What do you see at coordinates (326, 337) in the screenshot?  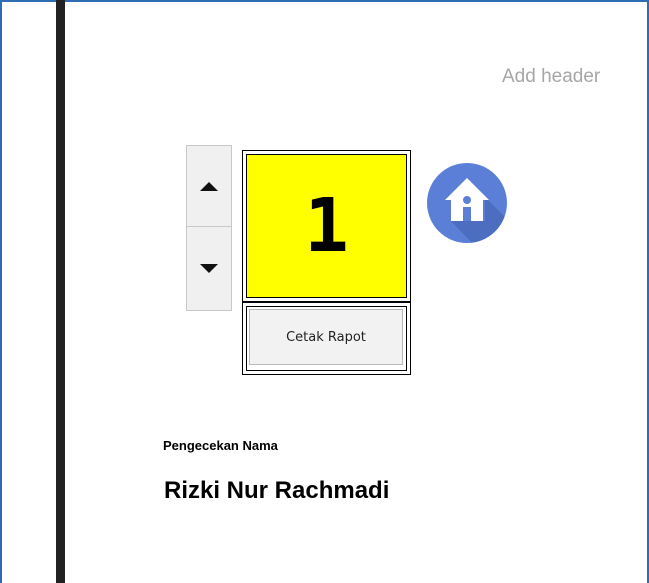 I see `print-report-button: Cetak Rapot` at bounding box center [326, 337].